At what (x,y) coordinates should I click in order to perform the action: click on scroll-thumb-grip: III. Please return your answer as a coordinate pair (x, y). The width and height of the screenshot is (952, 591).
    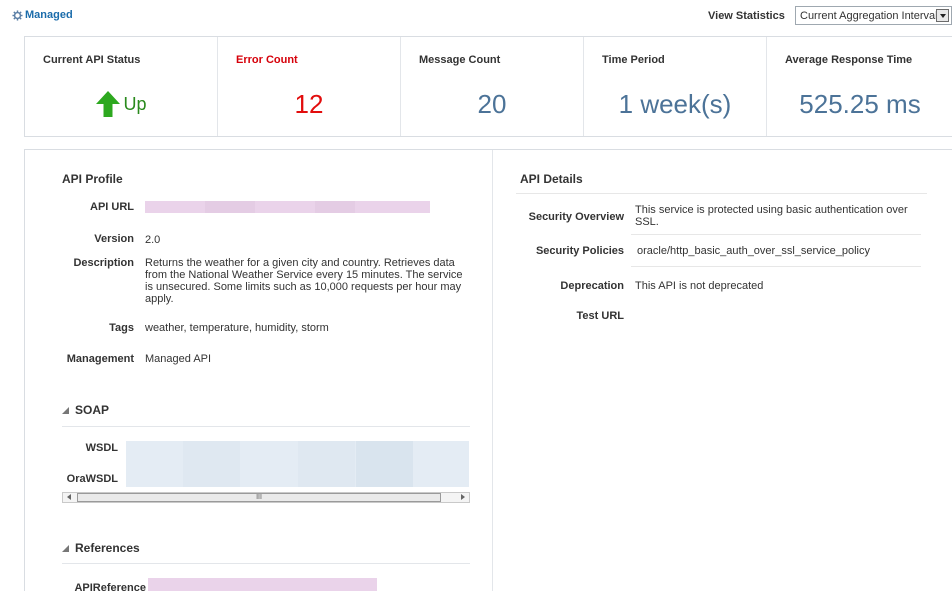
    Looking at the image, I should click on (259, 497).